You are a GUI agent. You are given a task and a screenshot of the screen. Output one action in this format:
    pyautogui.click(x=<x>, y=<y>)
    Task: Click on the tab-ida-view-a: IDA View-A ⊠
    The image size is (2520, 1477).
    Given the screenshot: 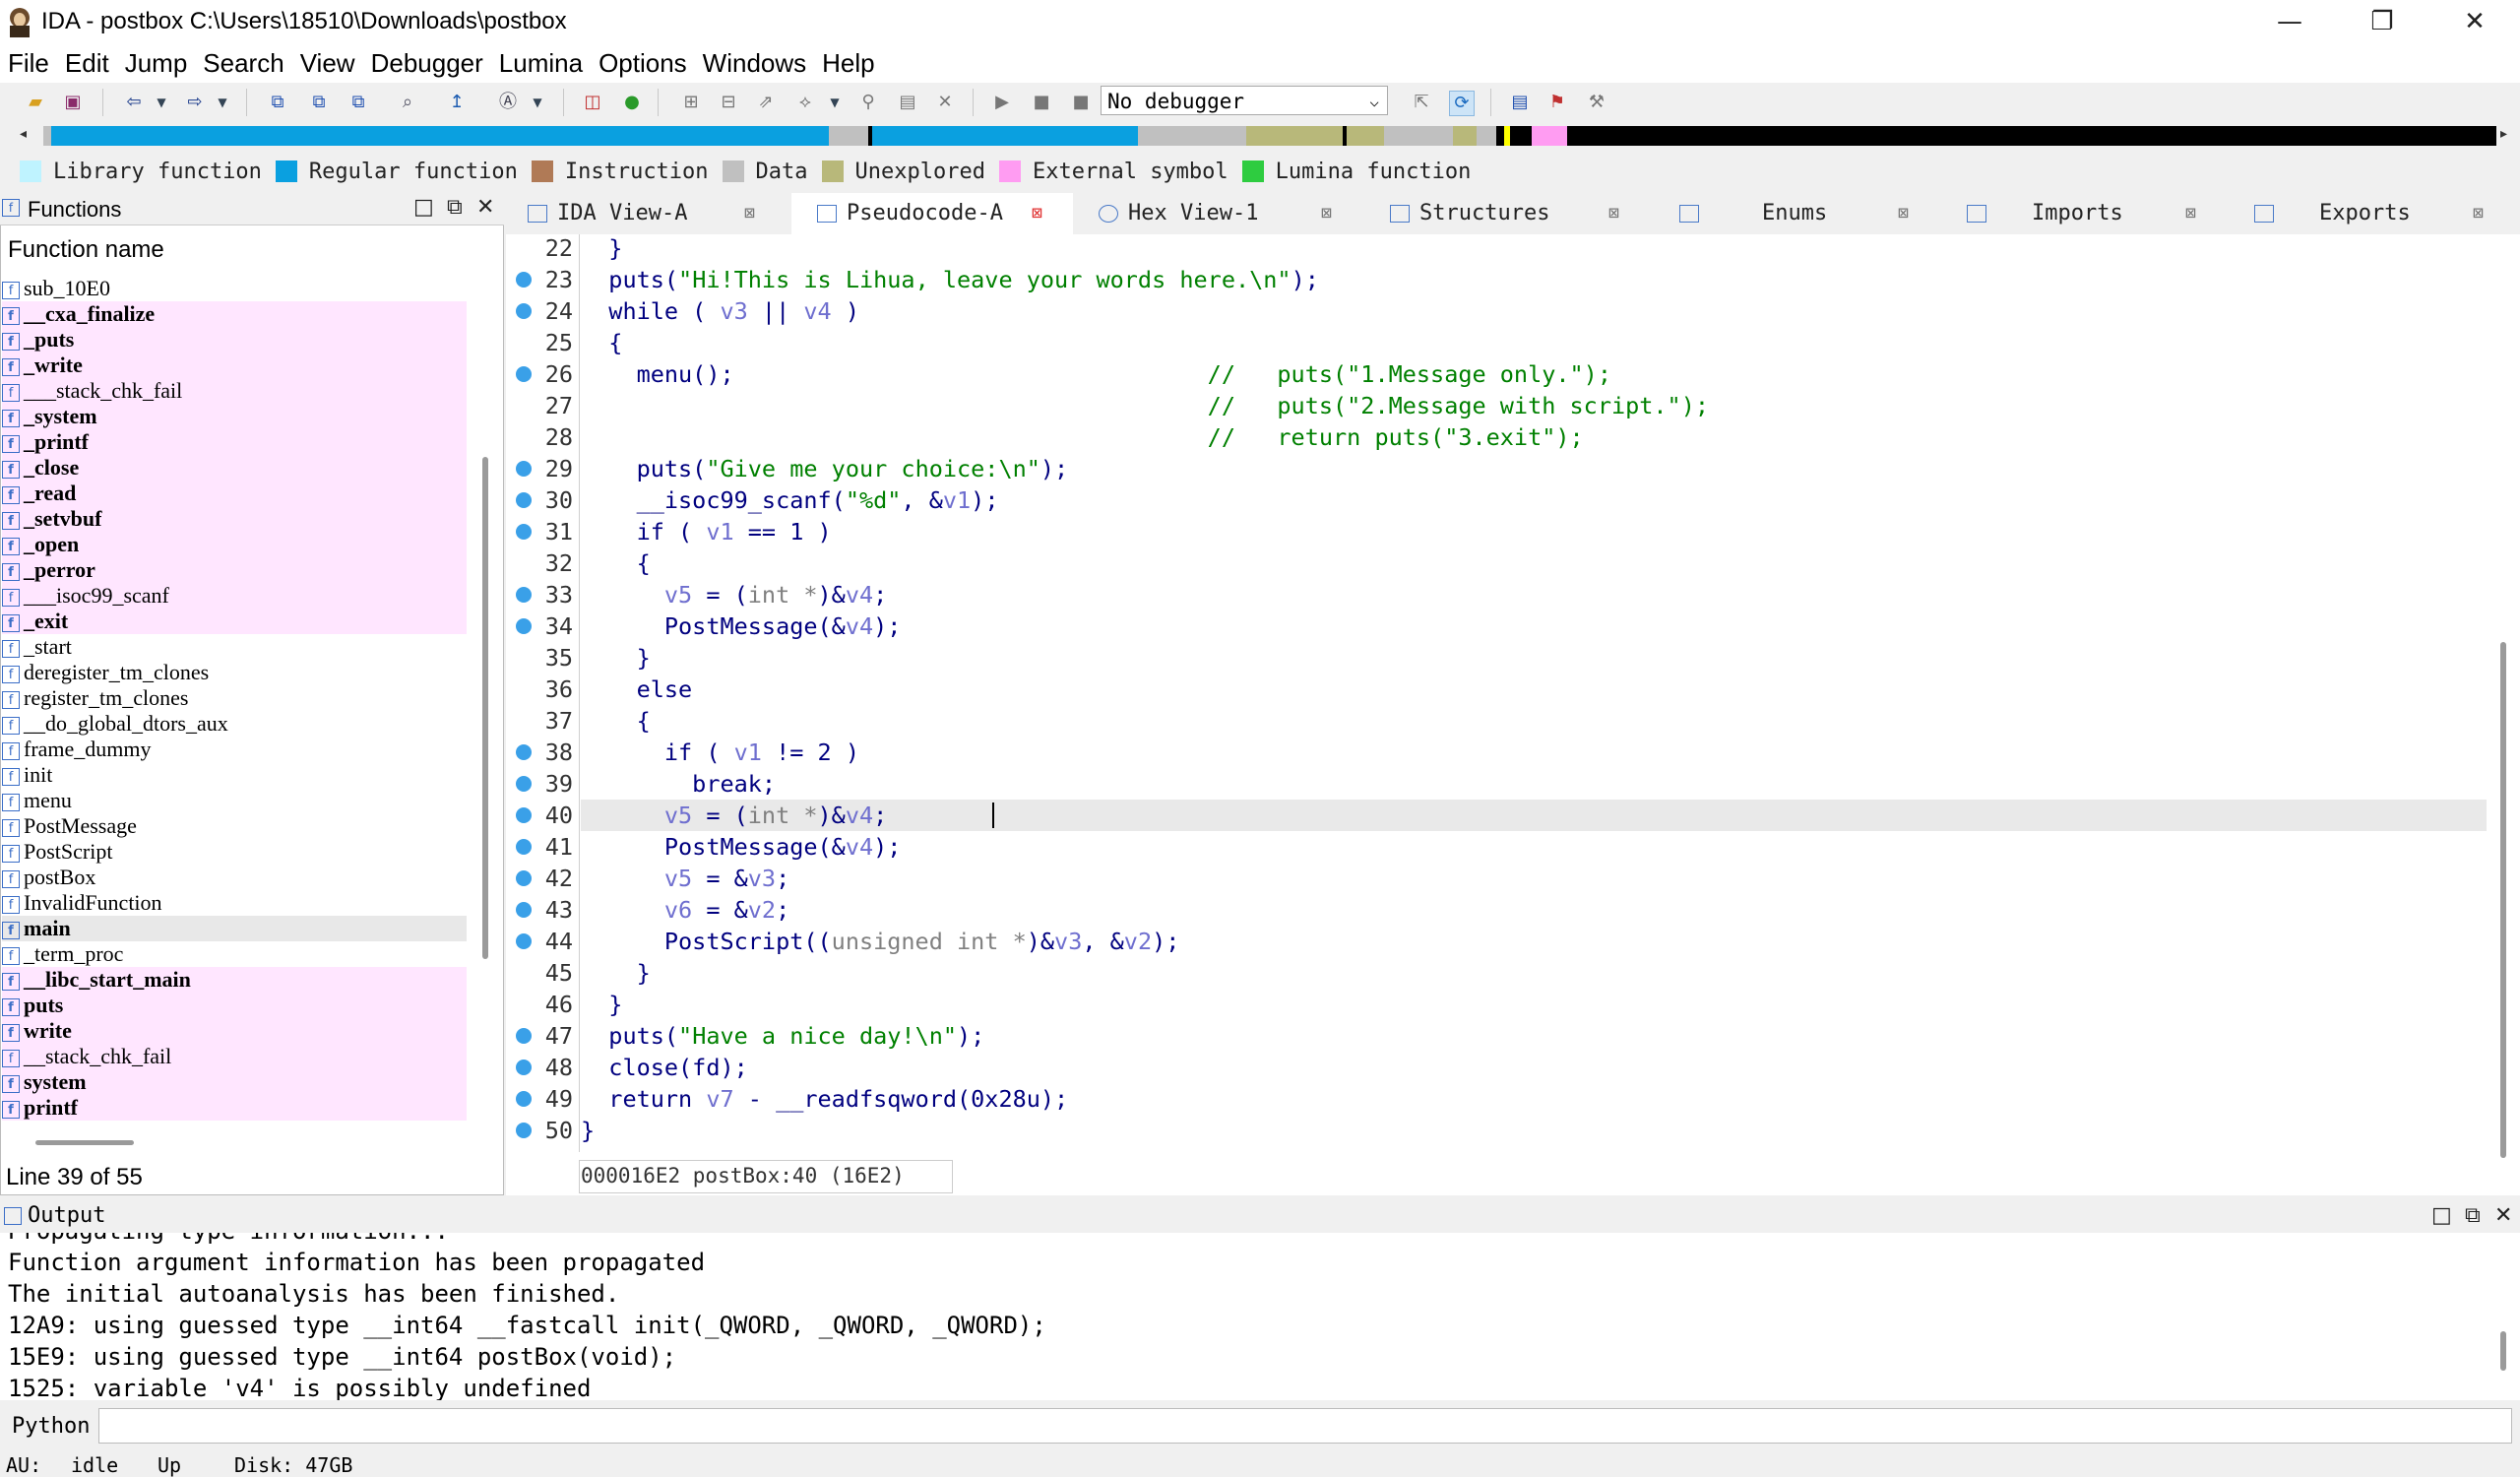 What is the action you would take?
    pyautogui.click(x=648, y=214)
    